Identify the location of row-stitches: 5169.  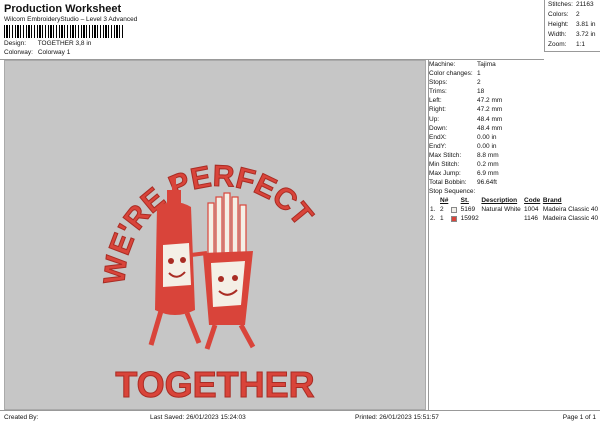
(468, 210).